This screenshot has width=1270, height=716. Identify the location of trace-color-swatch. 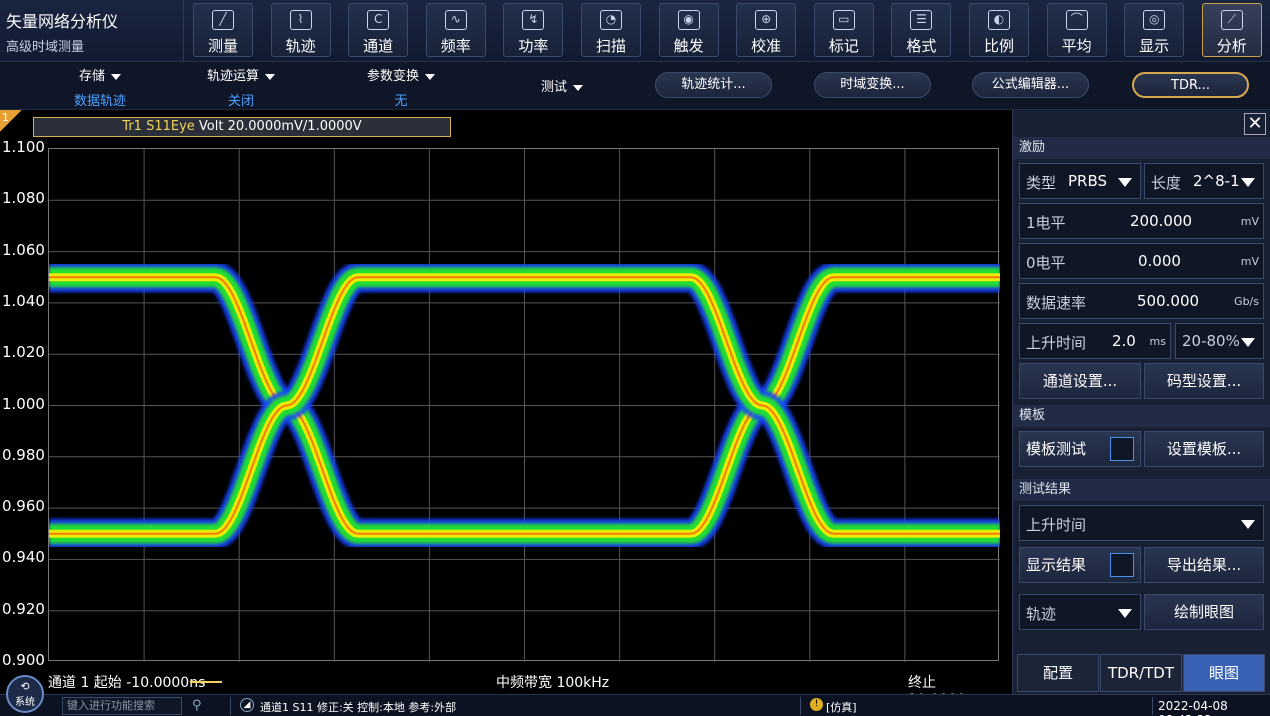
(206, 682).